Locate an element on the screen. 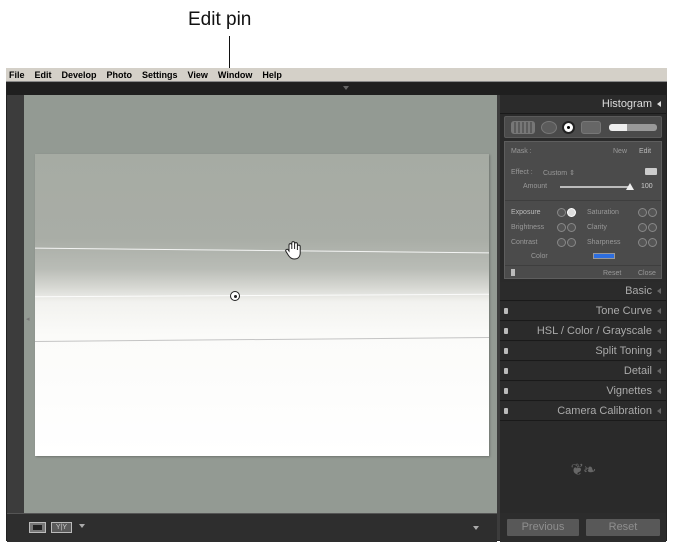 The height and width of the screenshot is (546, 673). exposure-minus-icon is located at coordinates (561, 212).